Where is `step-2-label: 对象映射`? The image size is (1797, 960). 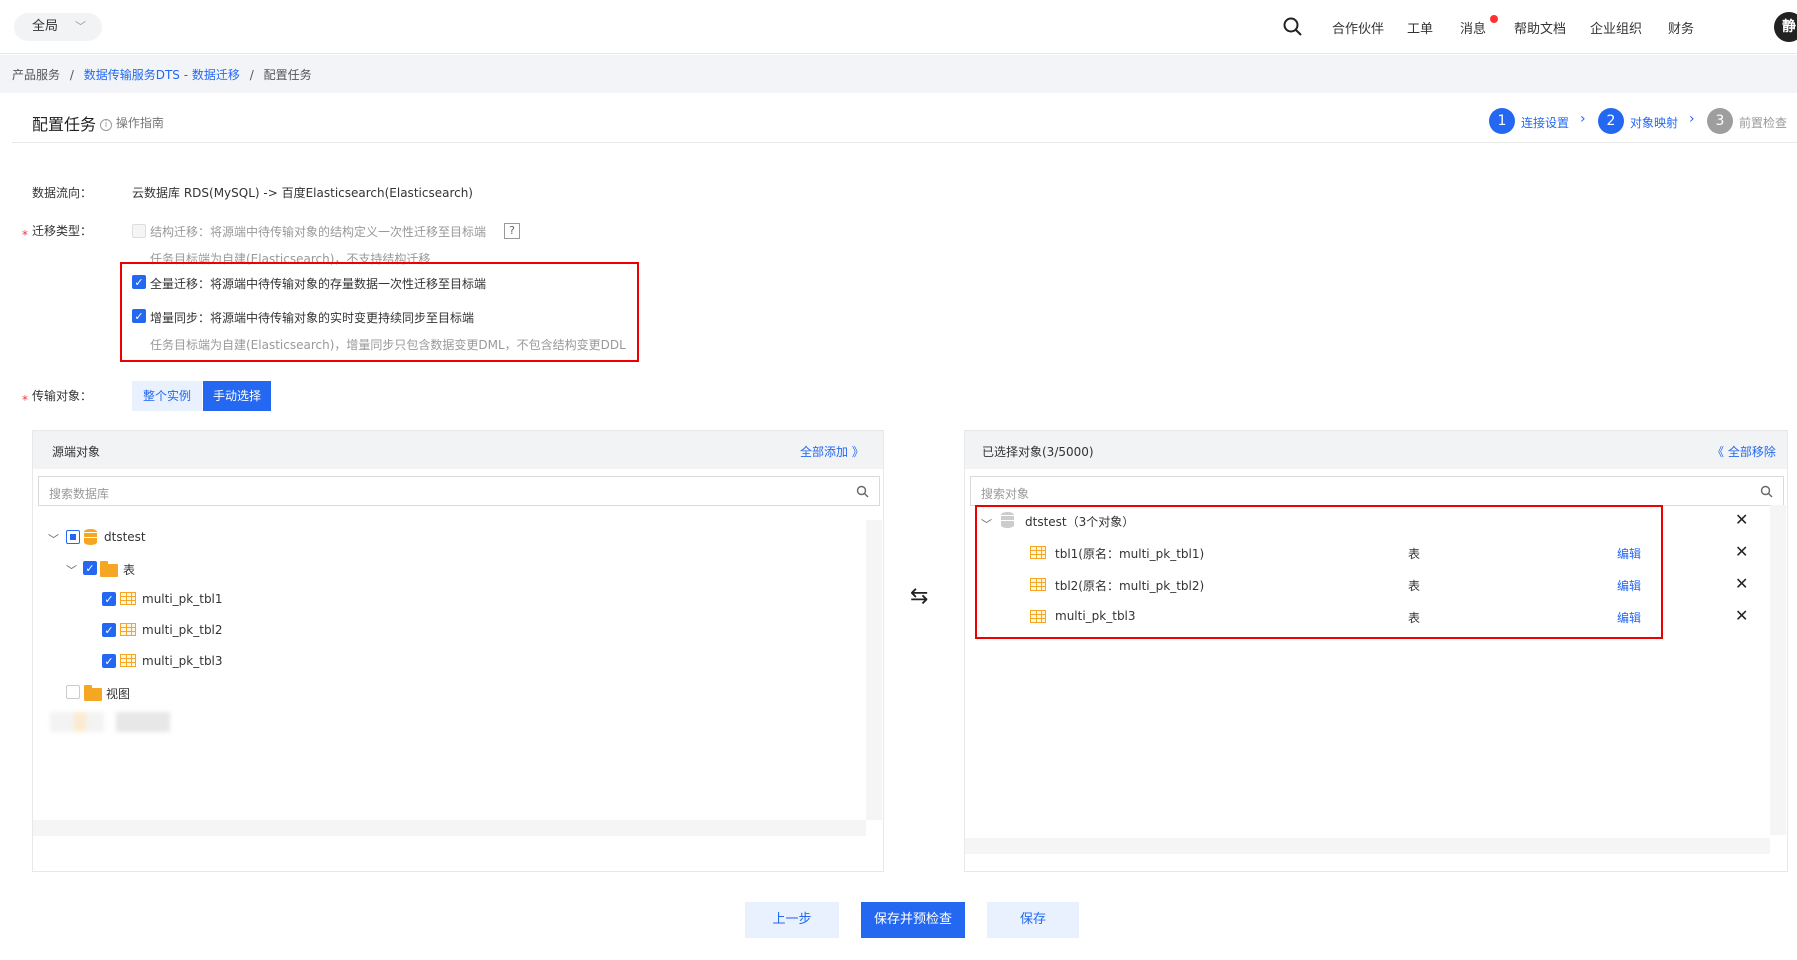 step-2-label: 对象映射 is located at coordinates (1654, 122).